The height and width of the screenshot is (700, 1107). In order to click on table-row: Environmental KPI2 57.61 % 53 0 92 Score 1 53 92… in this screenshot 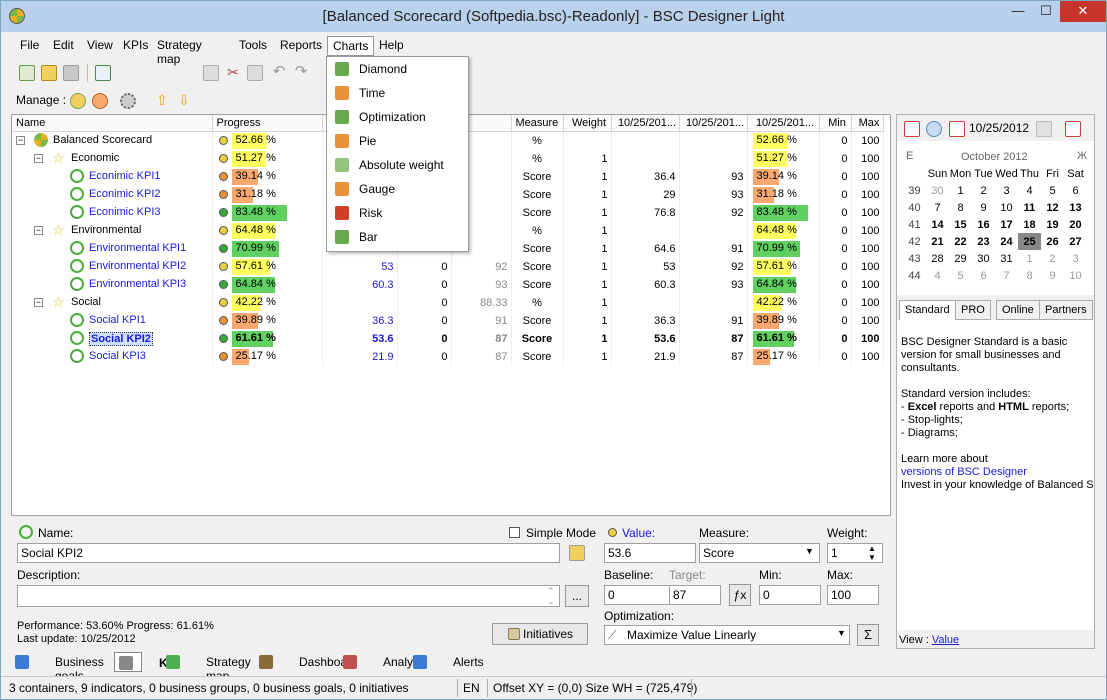, I will do `click(448, 266)`.